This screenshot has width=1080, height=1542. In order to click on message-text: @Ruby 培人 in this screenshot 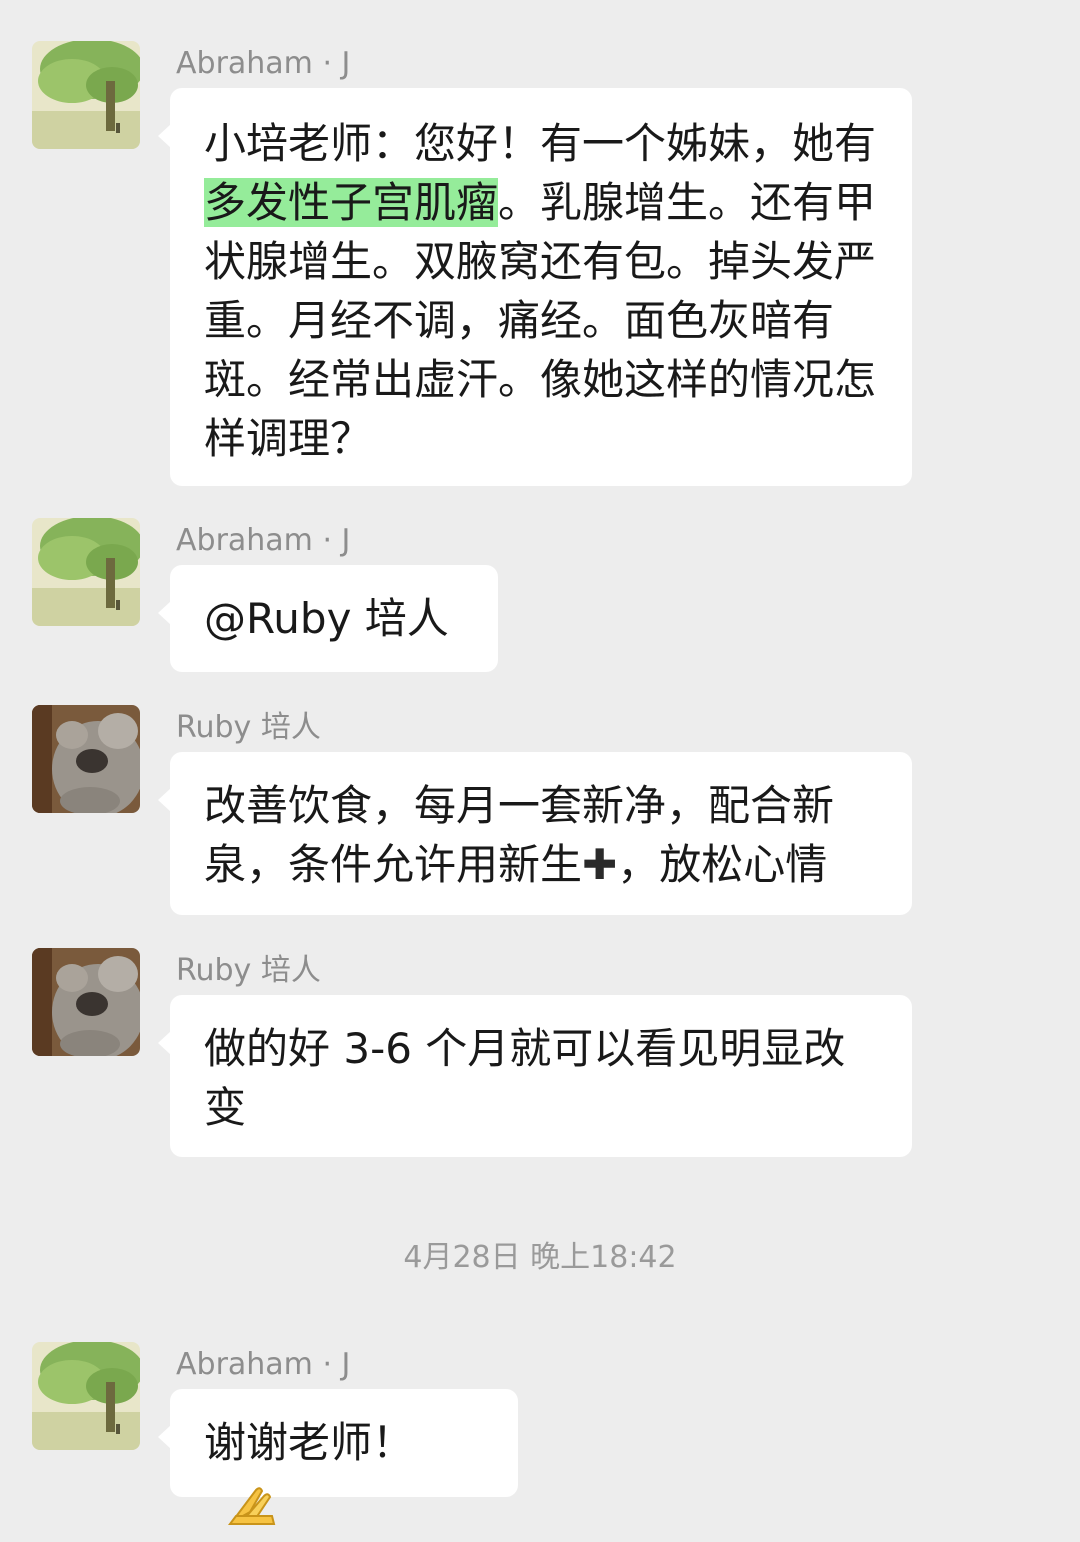, I will do `click(326, 618)`.